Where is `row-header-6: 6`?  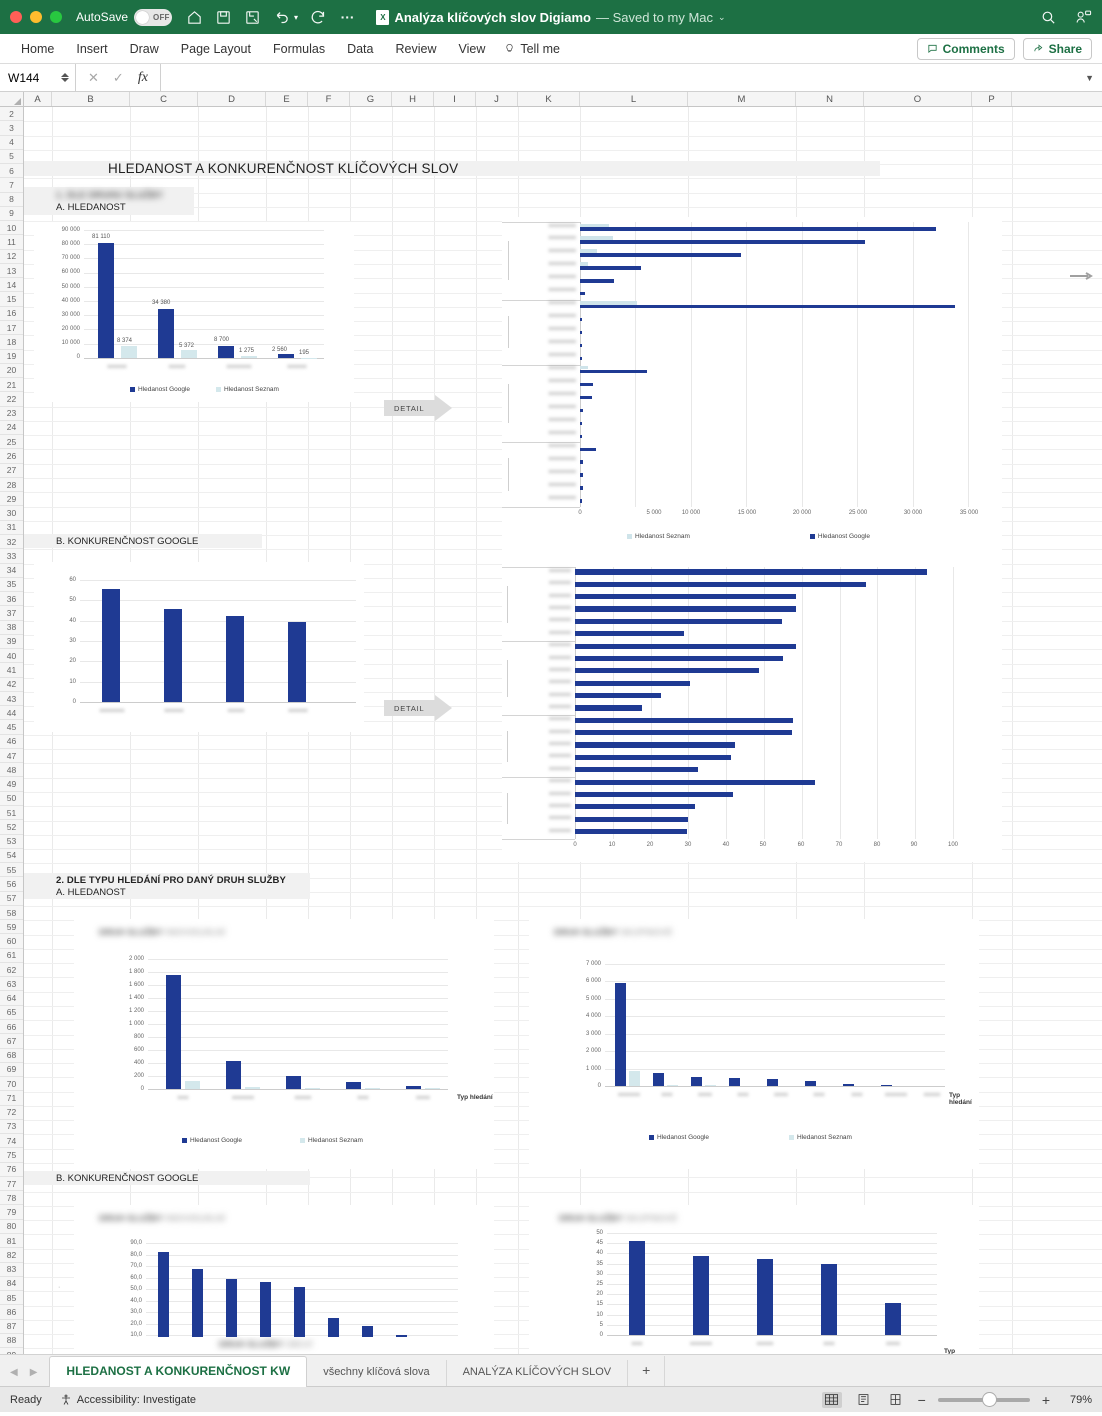
row-header-6: 6 is located at coordinates (11, 171).